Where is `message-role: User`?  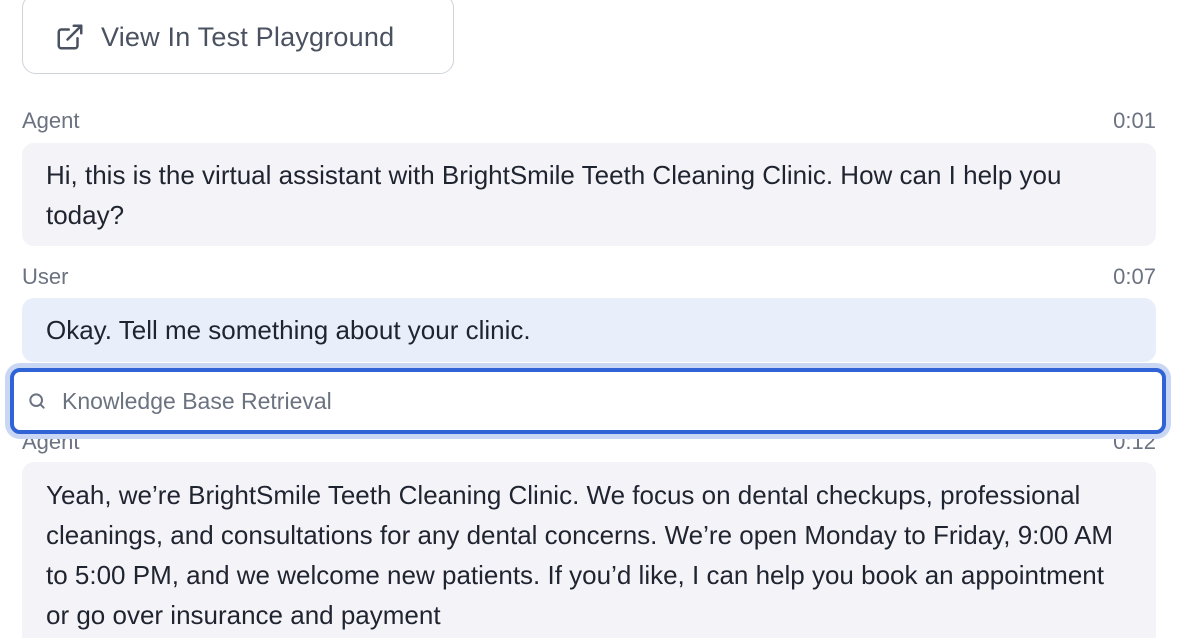 message-role: User is located at coordinates (45, 276).